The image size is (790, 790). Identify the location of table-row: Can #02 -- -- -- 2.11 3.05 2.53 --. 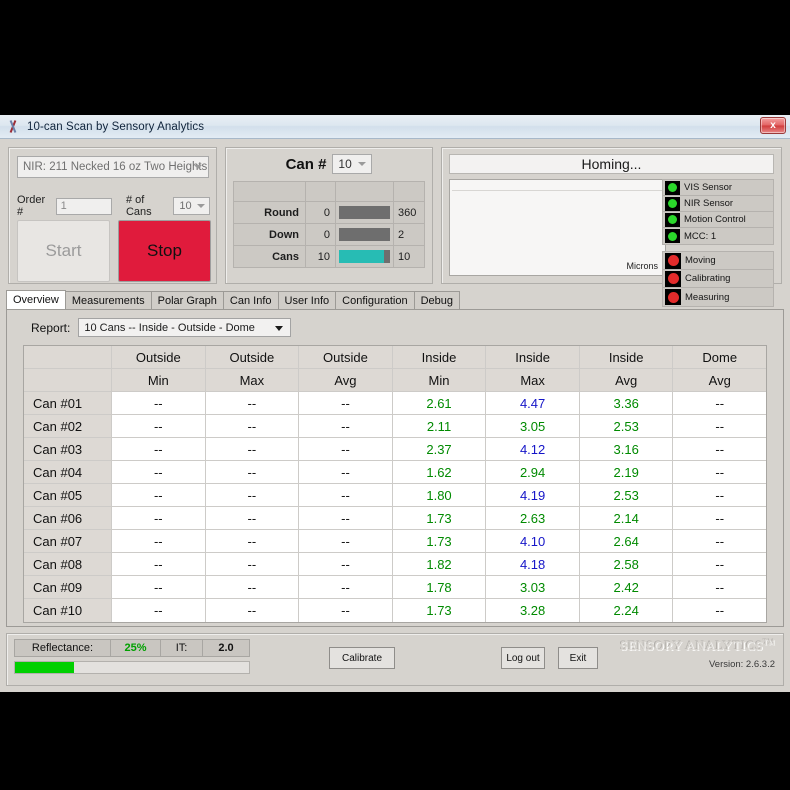
(395, 426).